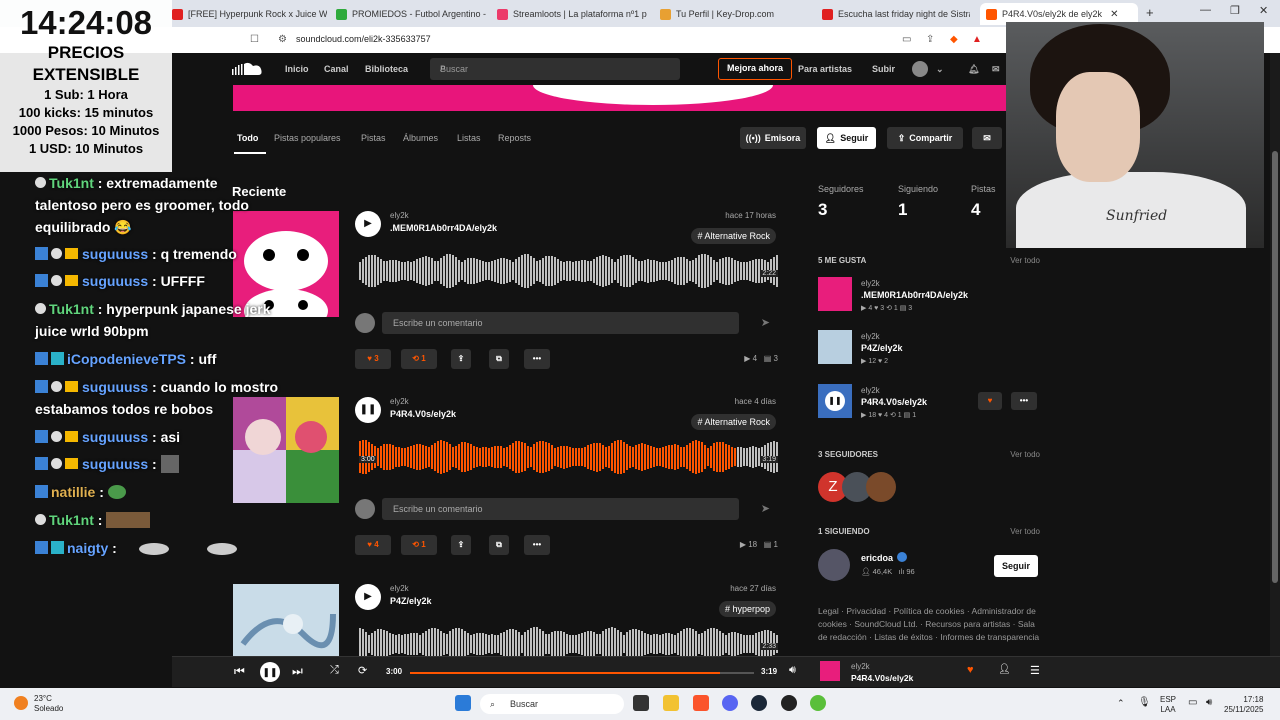 The height and width of the screenshot is (720, 1280). Describe the element at coordinates (443, 228) in the screenshot. I see `track-title: .MEM0R1Ab0rr4DA/ely2k` at that location.